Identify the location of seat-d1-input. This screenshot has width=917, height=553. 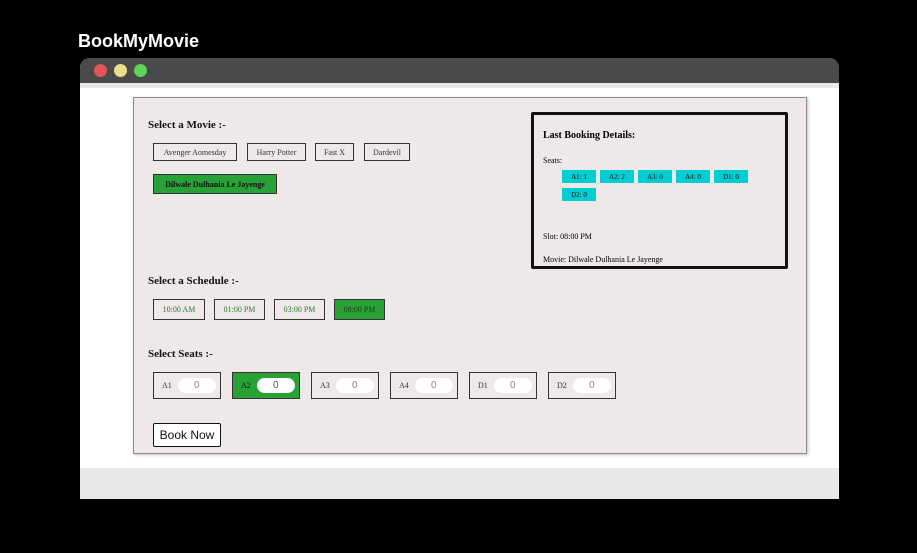
(512, 385).